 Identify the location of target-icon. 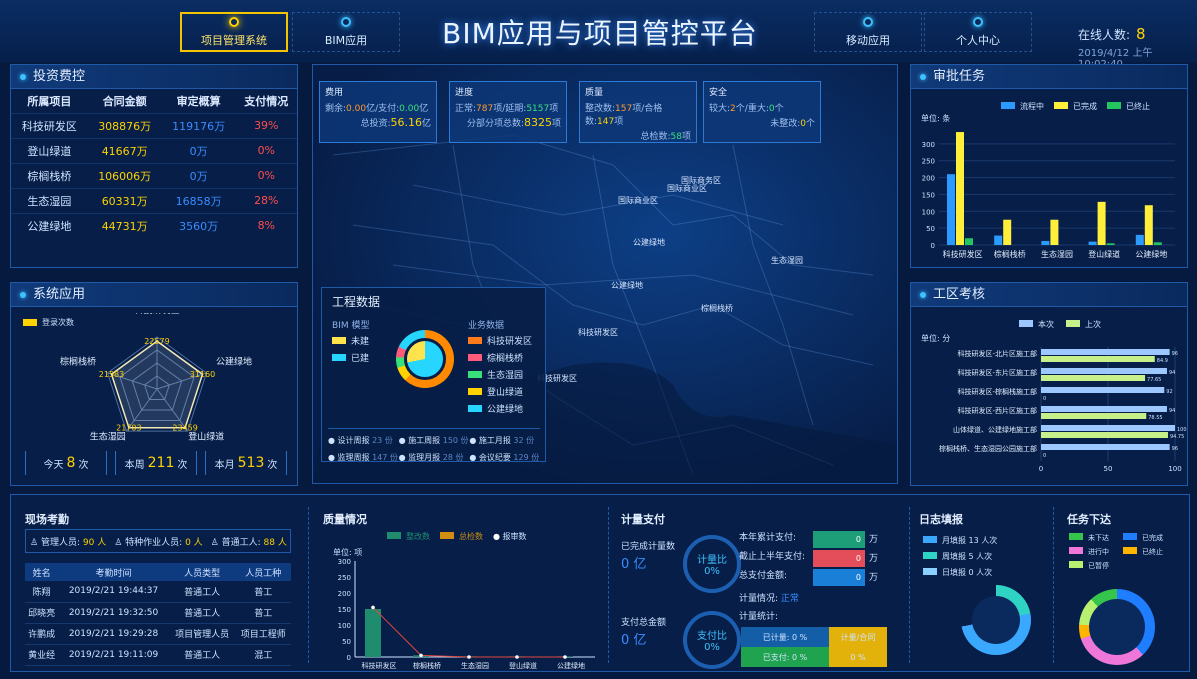
(978, 21).